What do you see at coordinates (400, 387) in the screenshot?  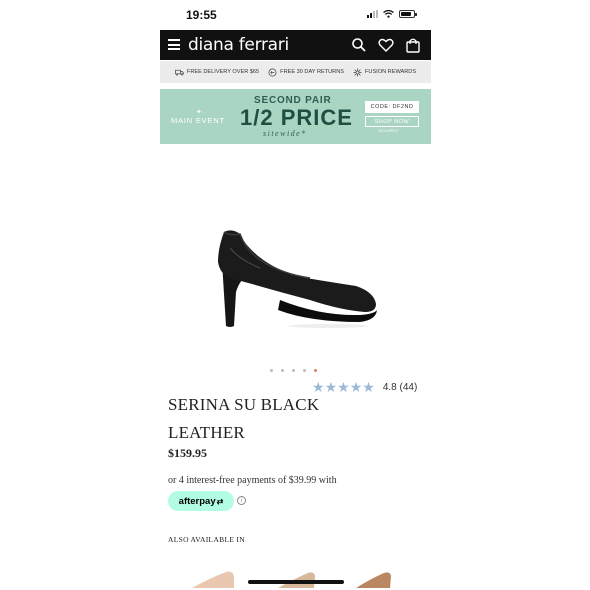 I see `rating-value: 4.8 (44)` at bounding box center [400, 387].